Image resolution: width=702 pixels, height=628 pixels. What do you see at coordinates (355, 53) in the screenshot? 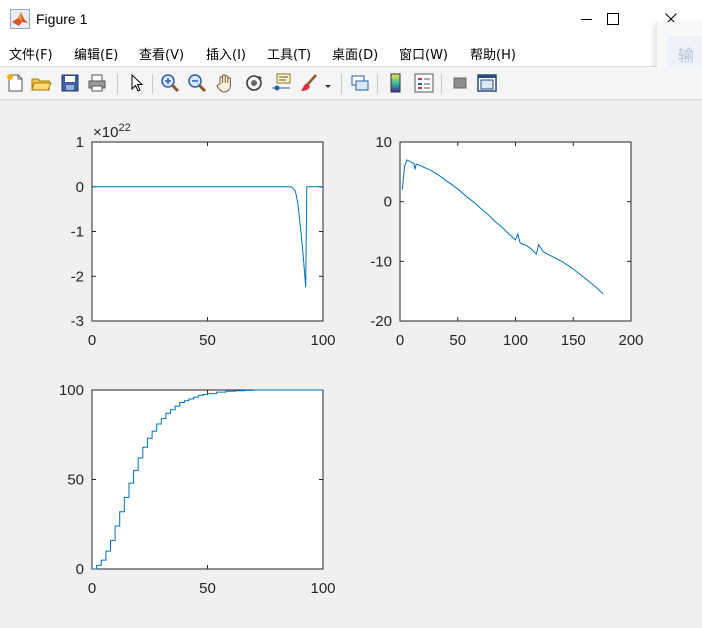
I see `menu-desktop: 桌面(D)` at bounding box center [355, 53].